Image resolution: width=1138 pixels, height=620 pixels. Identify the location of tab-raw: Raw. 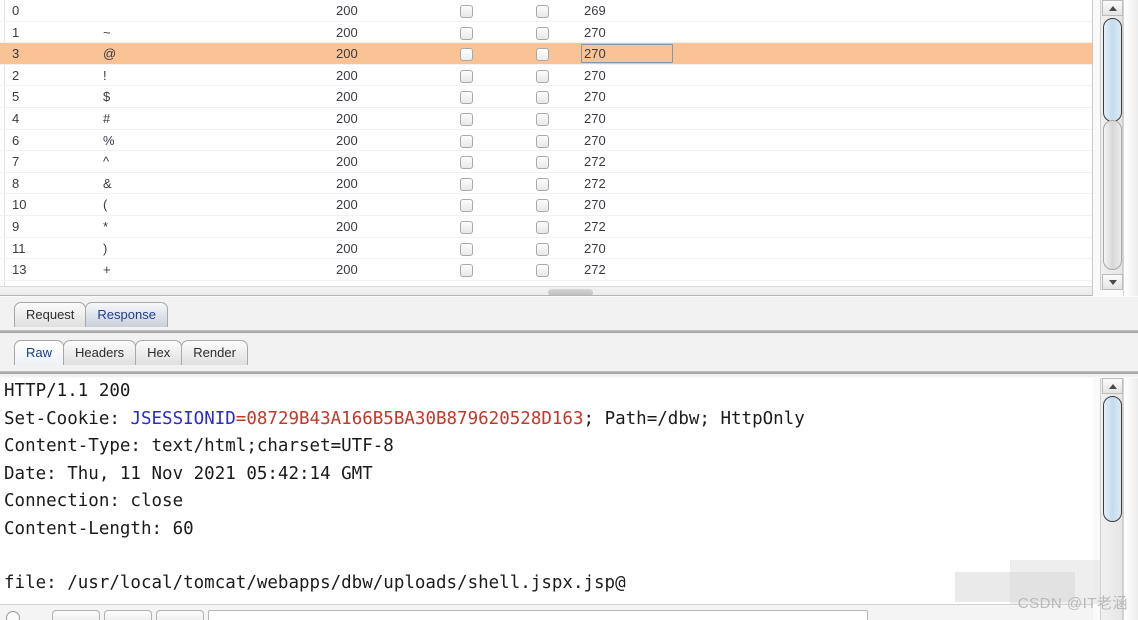
(39, 352).